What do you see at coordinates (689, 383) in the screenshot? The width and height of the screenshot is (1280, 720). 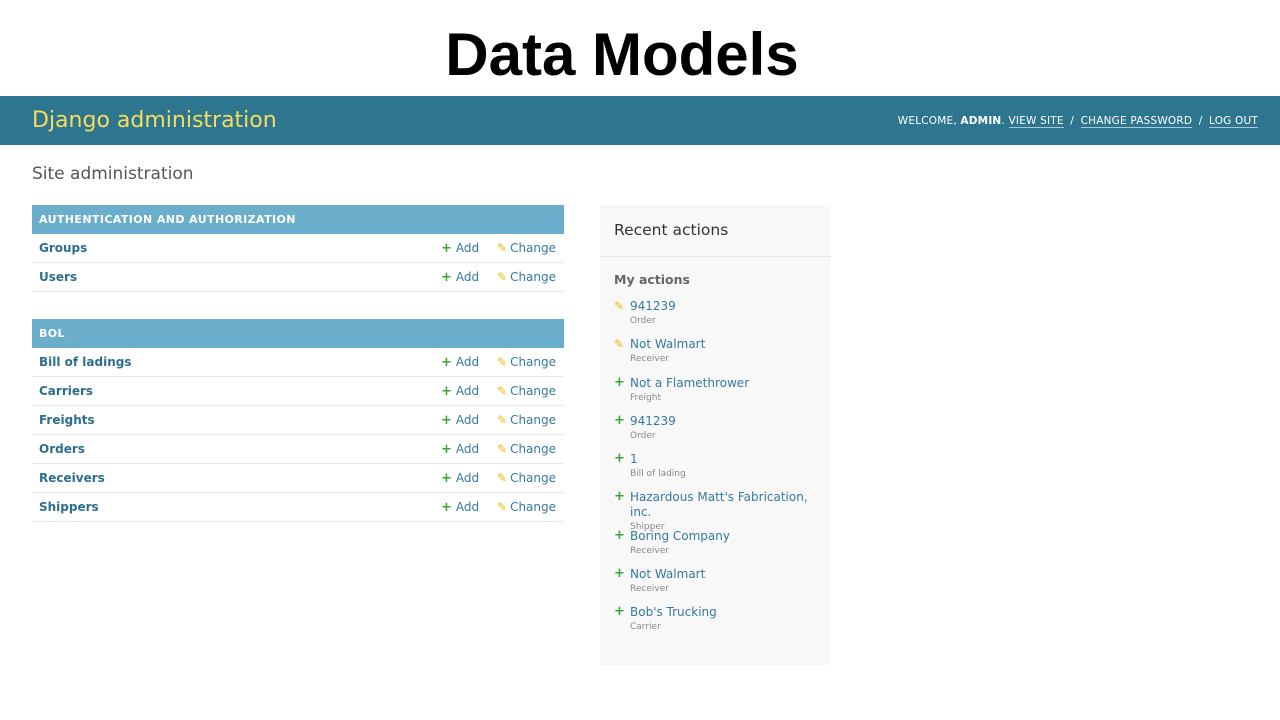 I see `action-object-link: Not a Flamethrower` at bounding box center [689, 383].